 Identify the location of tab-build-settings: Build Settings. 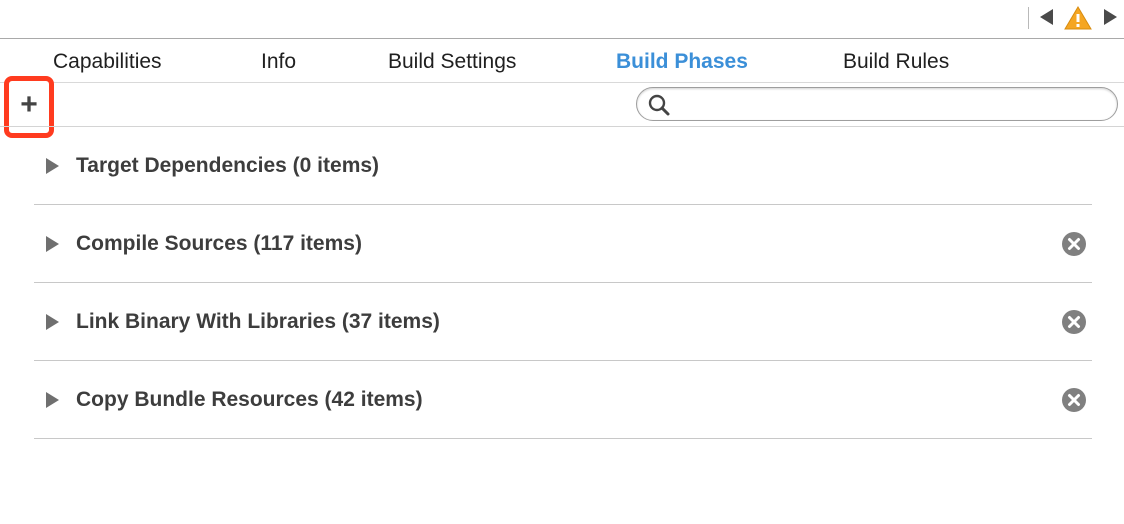
(452, 61).